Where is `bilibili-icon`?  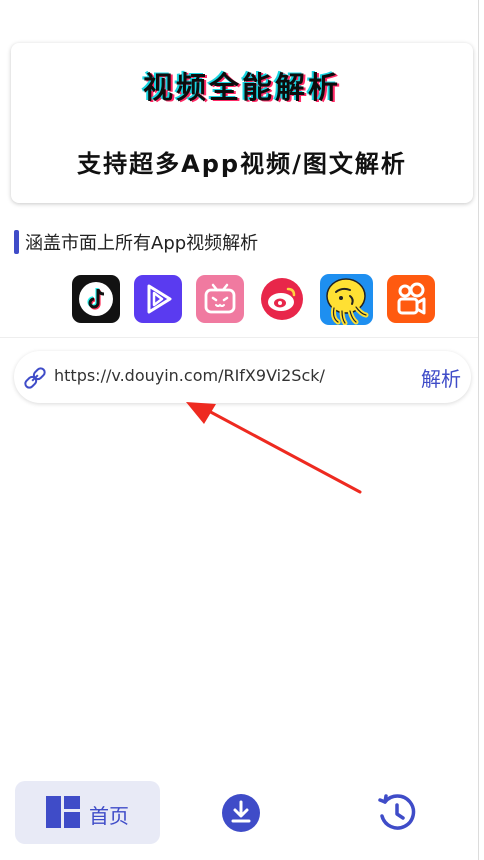
bilibili-icon is located at coordinates (220, 299).